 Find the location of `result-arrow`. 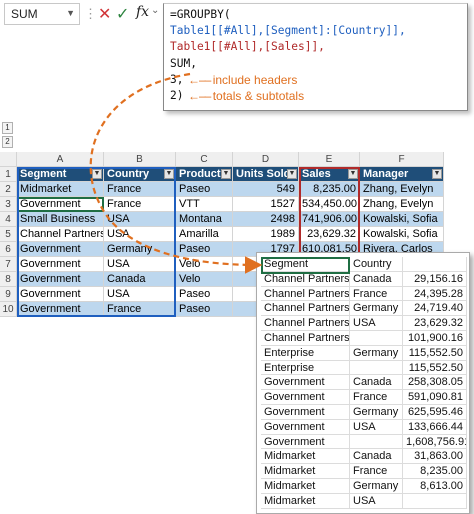

result-arrow is located at coordinates (176, 173).